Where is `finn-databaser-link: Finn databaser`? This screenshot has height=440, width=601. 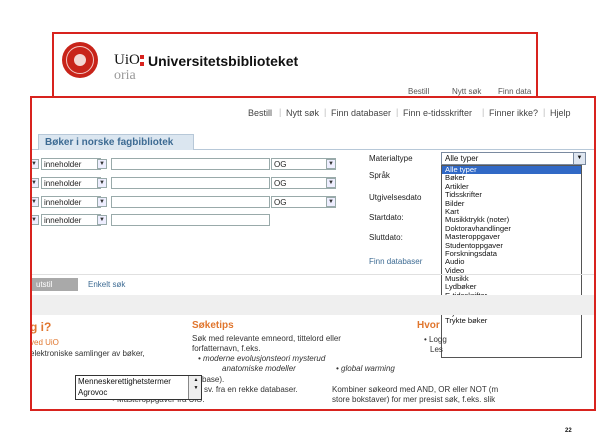 finn-databaser-link: Finn databaser is located at coordinates (395, 261).